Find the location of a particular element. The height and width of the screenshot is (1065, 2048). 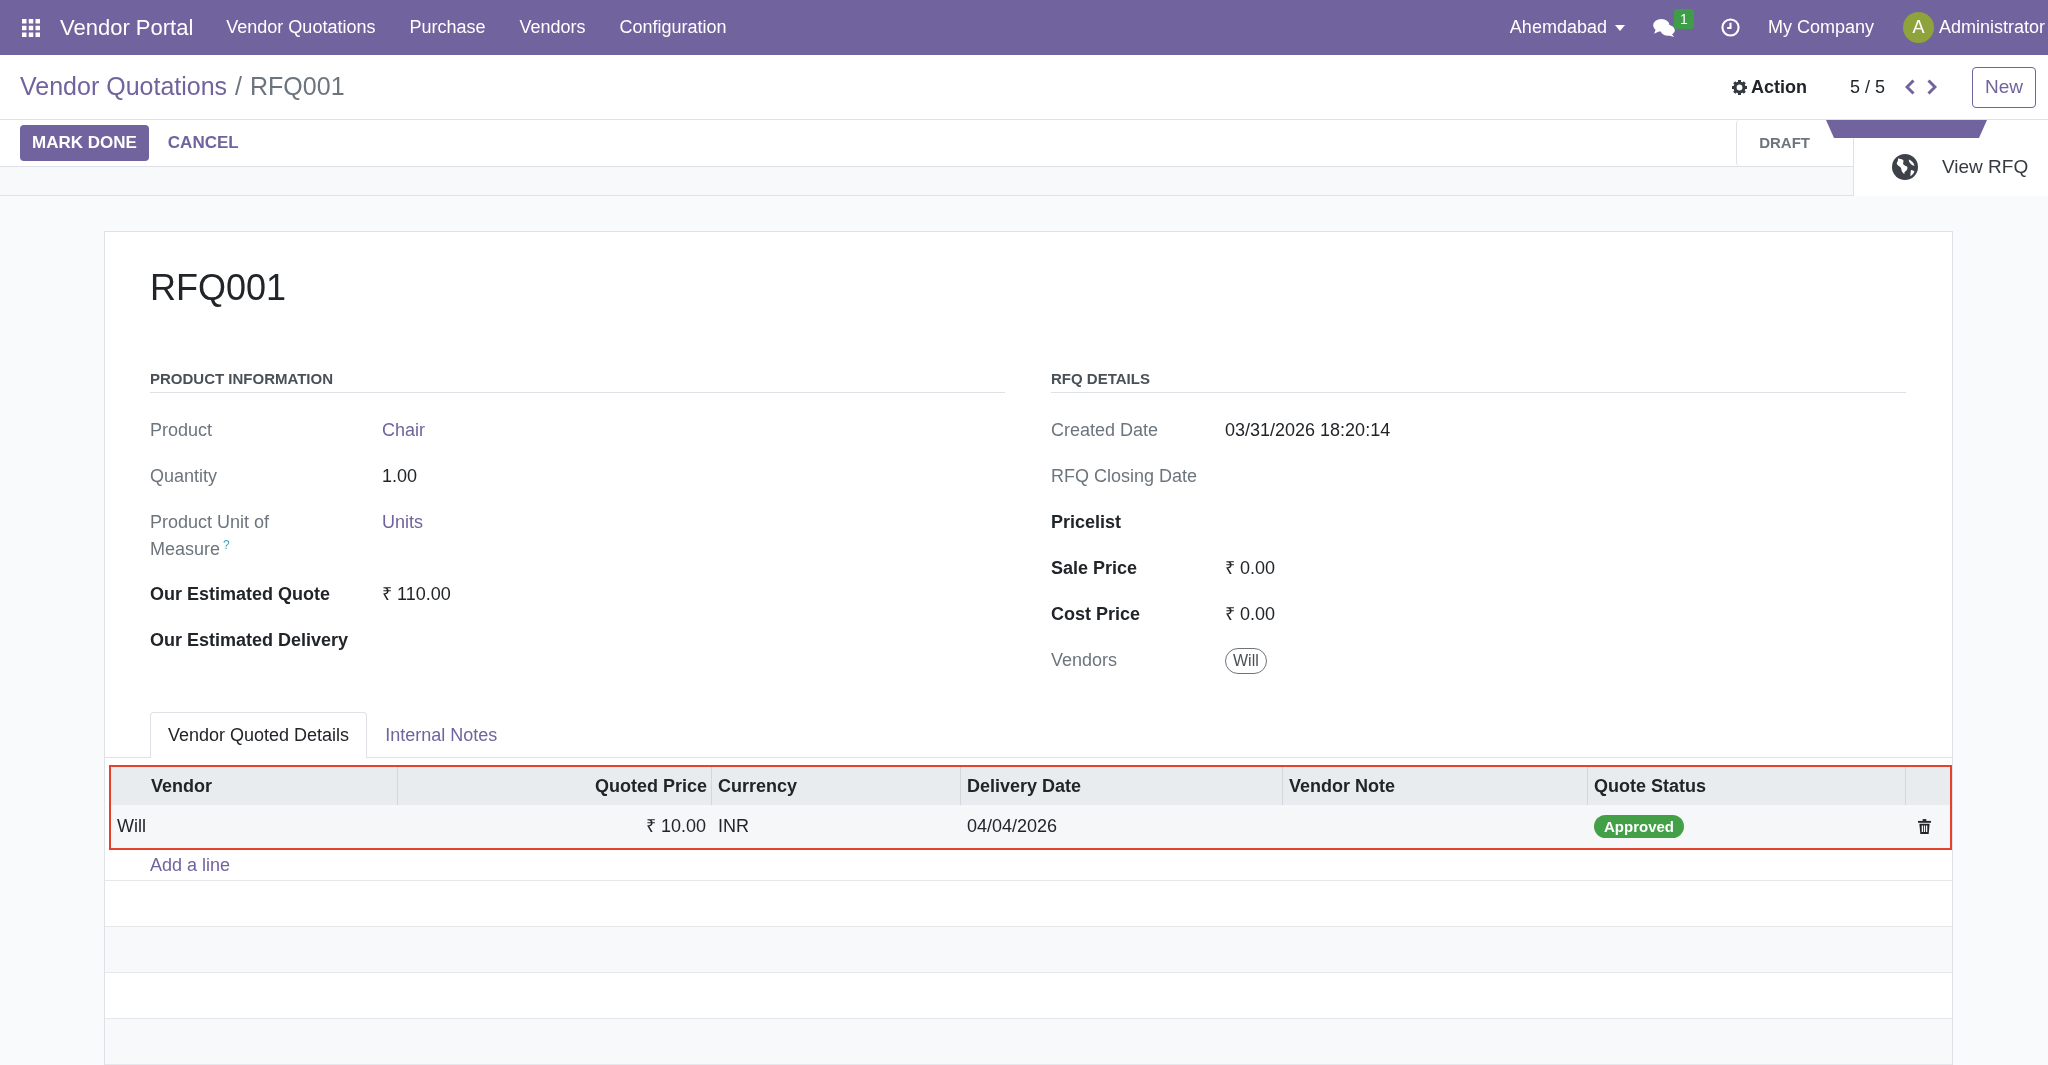

apps-menu-icon is located at coordinates (31, 27).